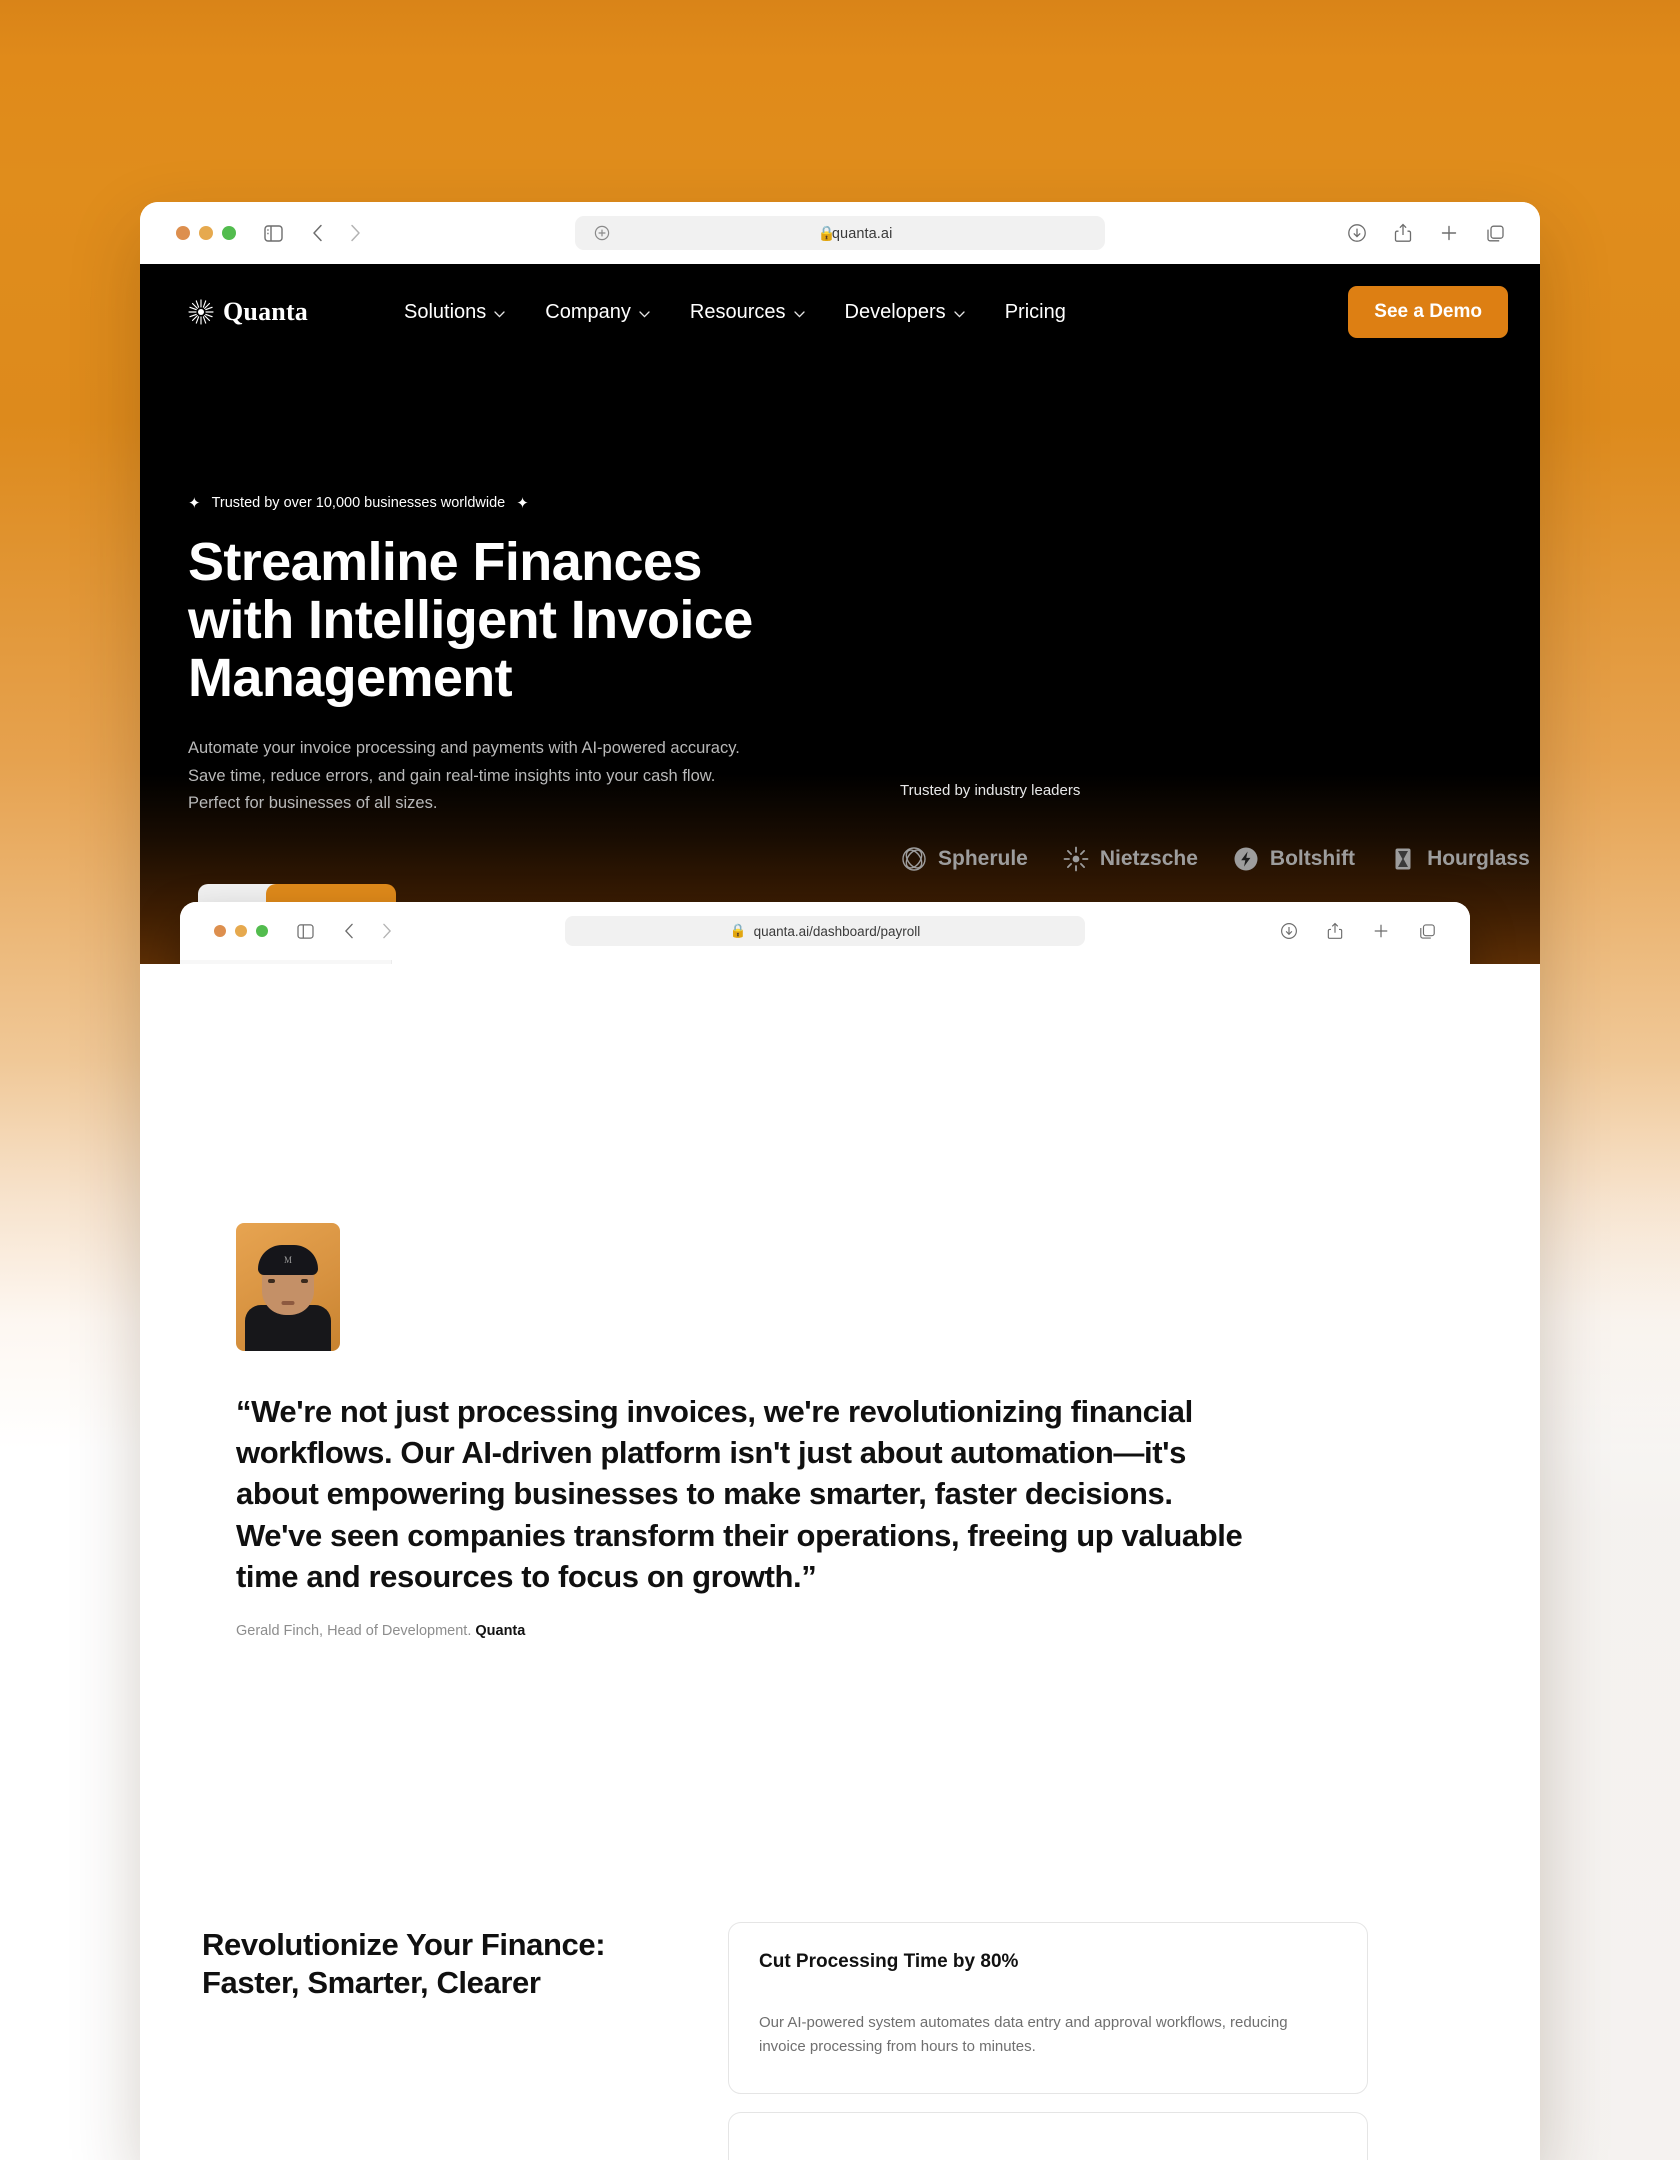 Image resolution: width=1680 pixels, height=2160 pixels. I want to click on dashboard-address-bar: 🔒 quanta.ai/dashboard/payroll, so click(825, 931).